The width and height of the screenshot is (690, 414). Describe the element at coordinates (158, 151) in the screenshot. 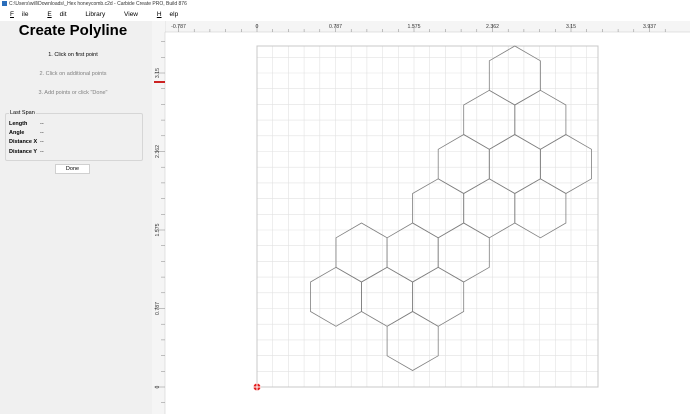

I see `y-ruler-label: 2.362` at that location.